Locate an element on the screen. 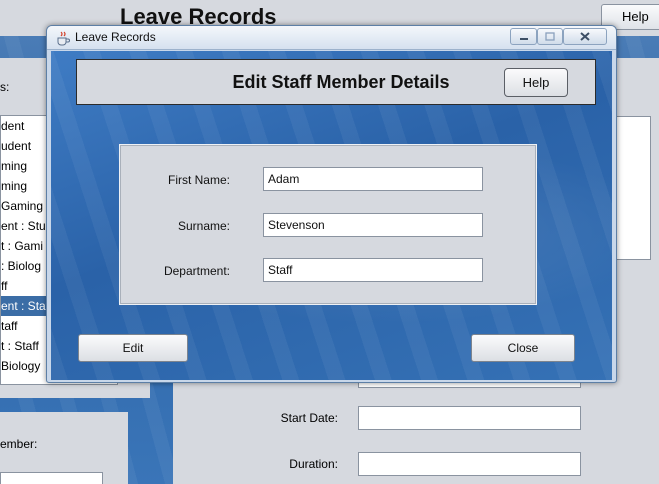 Image resolution: width=659 pixels, height=484 pixels. surname-input is located at coordinates (373, 225).